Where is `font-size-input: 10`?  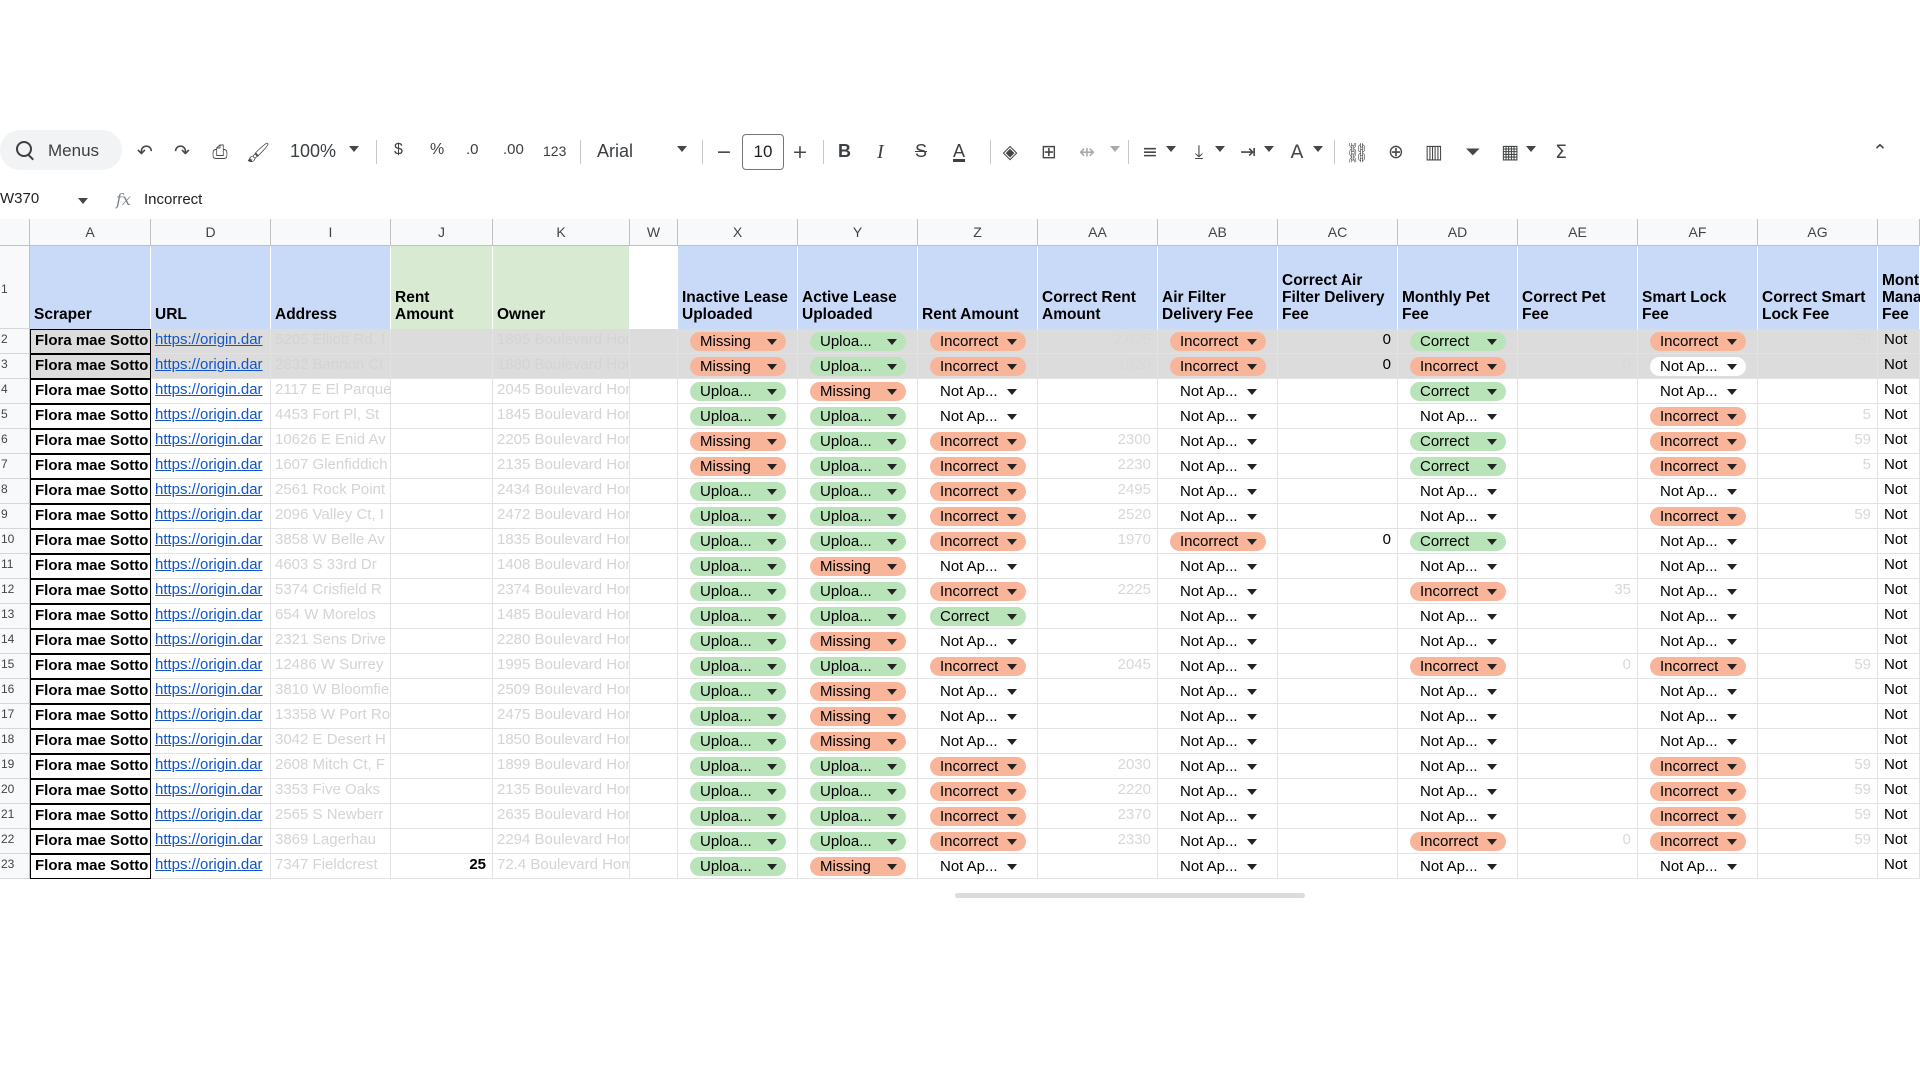
font-size-input: 10 is located at coordinates (763, 152).